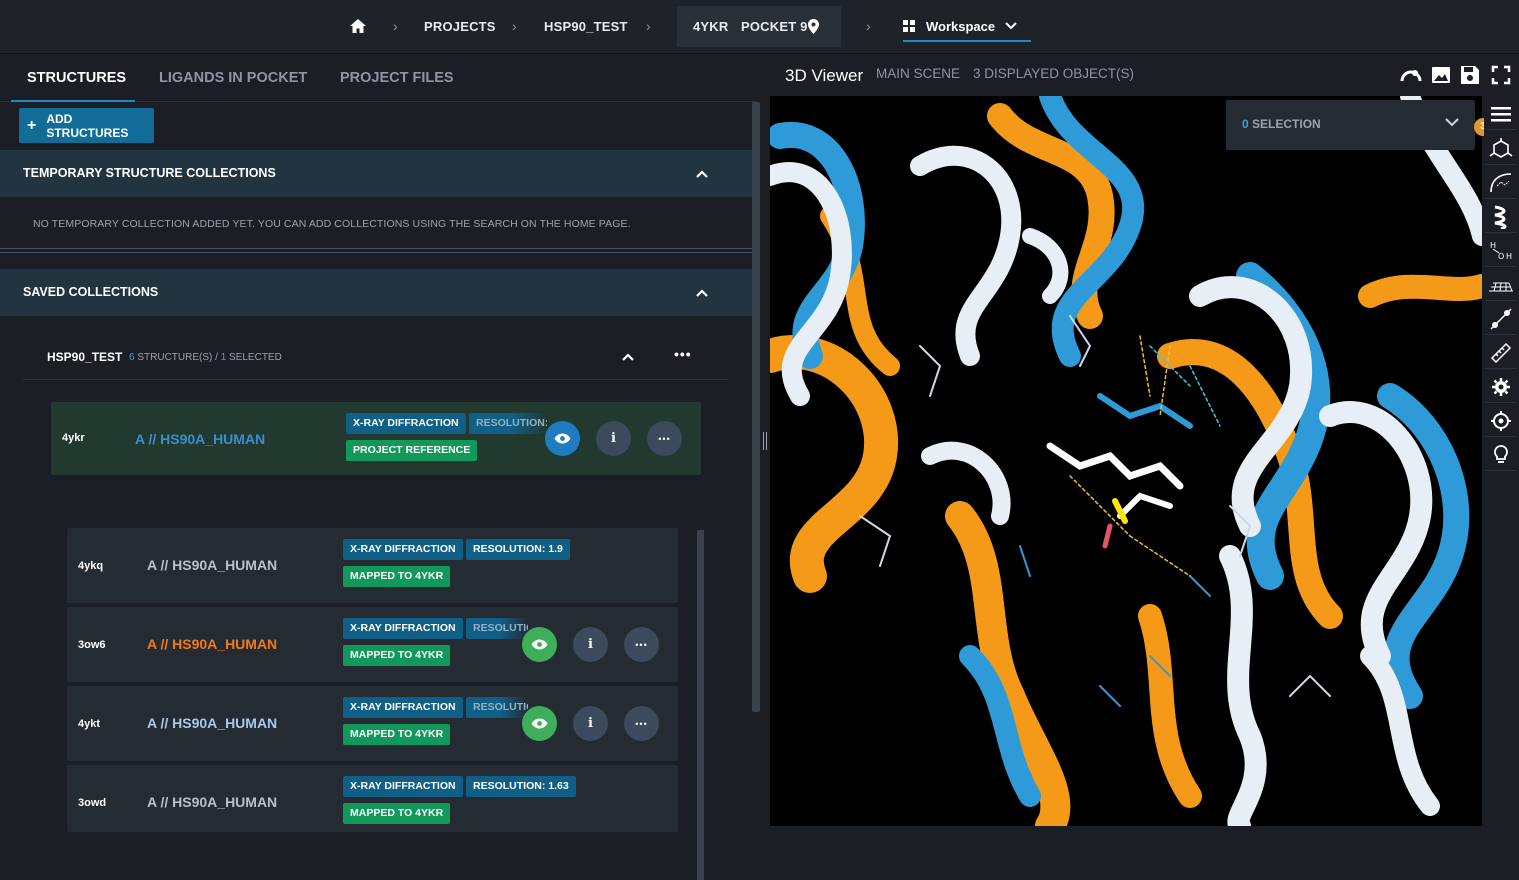  Describe the element at coordinates (412, 450) in the screenshot. I see `reference-tag: PROJECT REFERENCE` at that location.